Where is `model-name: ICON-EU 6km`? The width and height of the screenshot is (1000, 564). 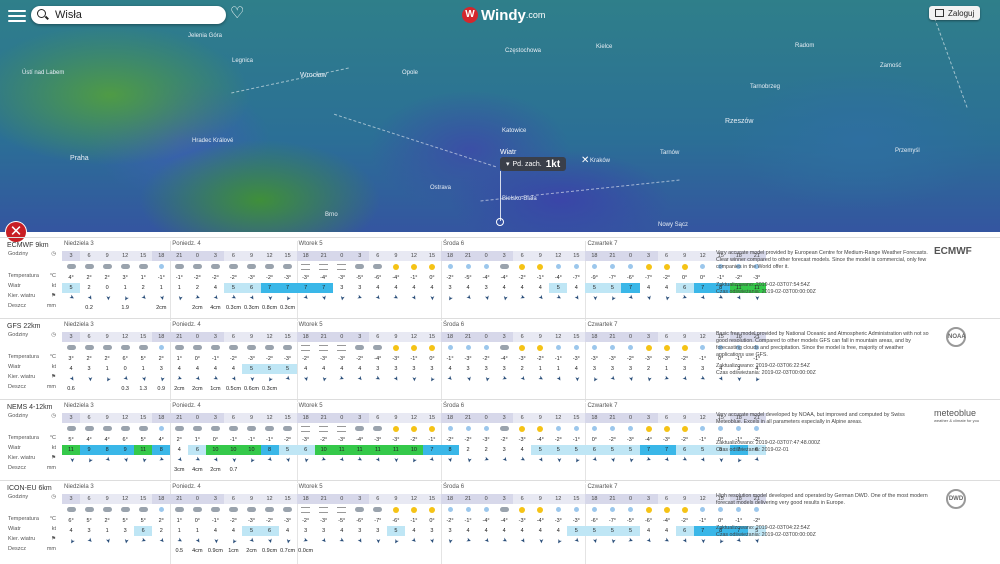
model-name: ICON-EU 6km is located at coordinates (29, 488).